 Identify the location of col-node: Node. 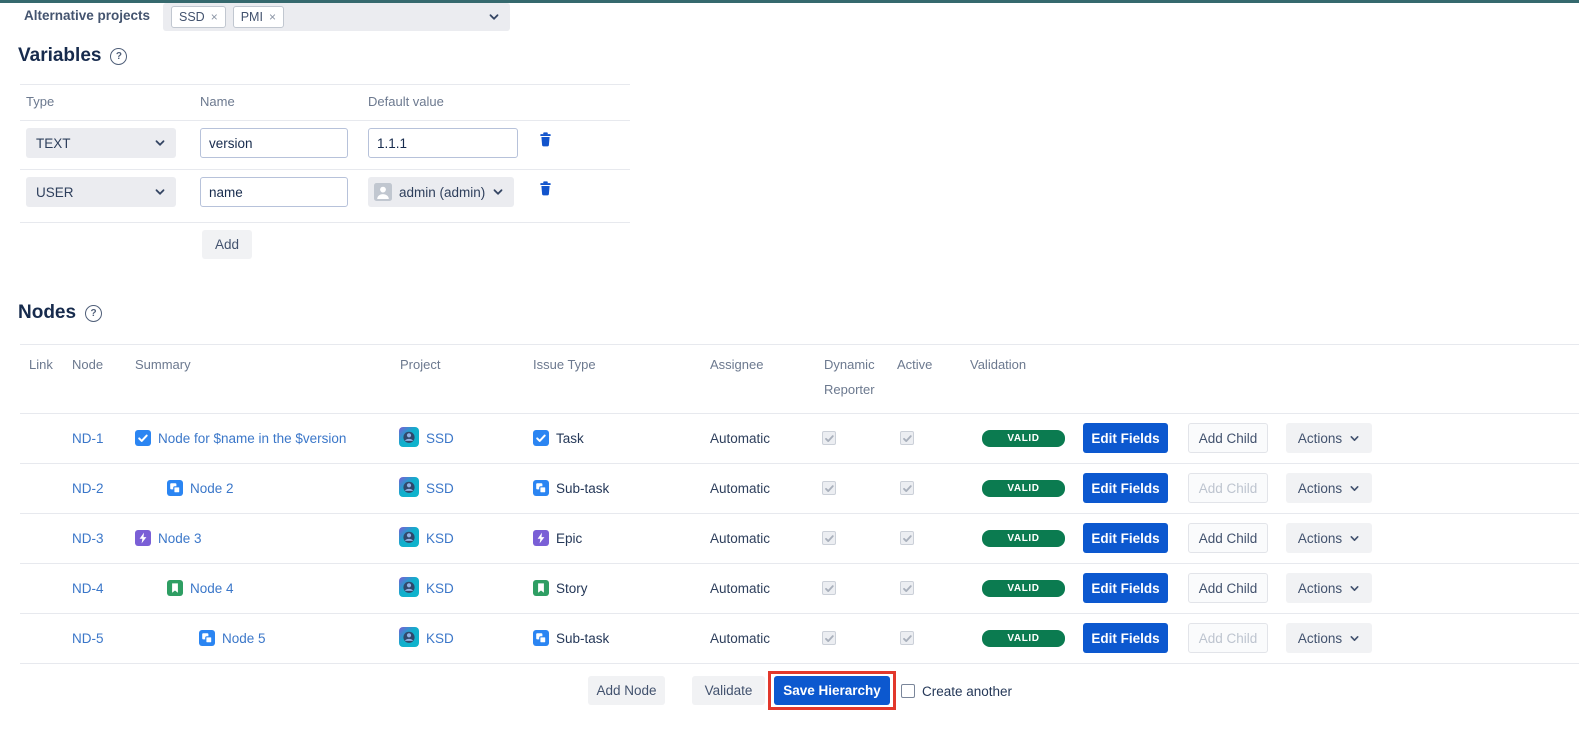
(88, 364).